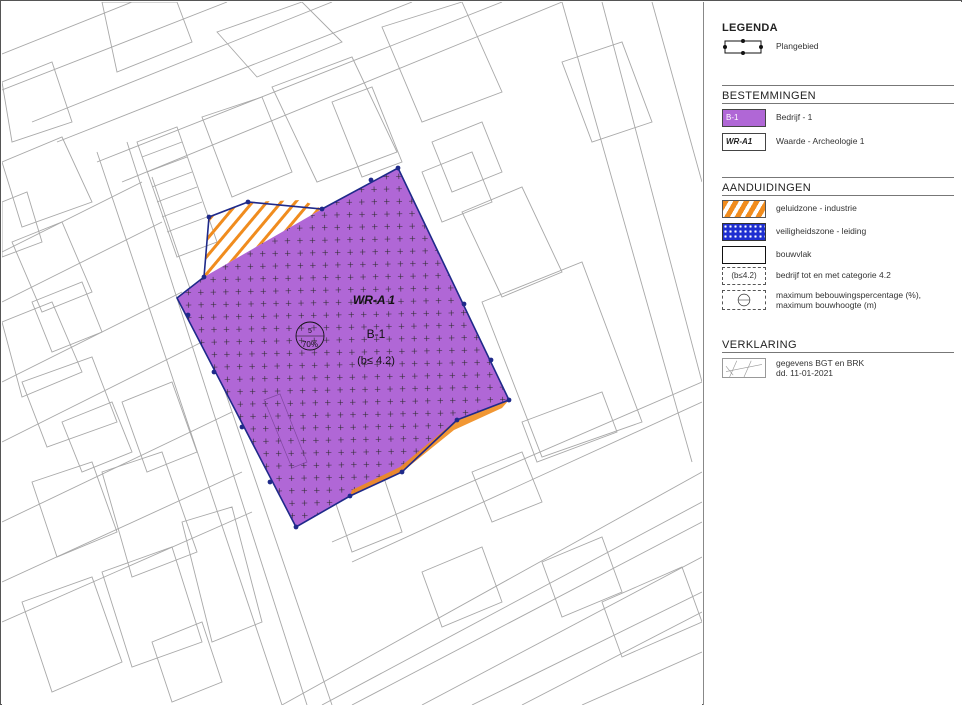 The height and width of the screenshot is (707, 964). Describe the element at coordinates (744, 142) in the screenshot. I see `wra1-symbol: WR-A1` at that location.